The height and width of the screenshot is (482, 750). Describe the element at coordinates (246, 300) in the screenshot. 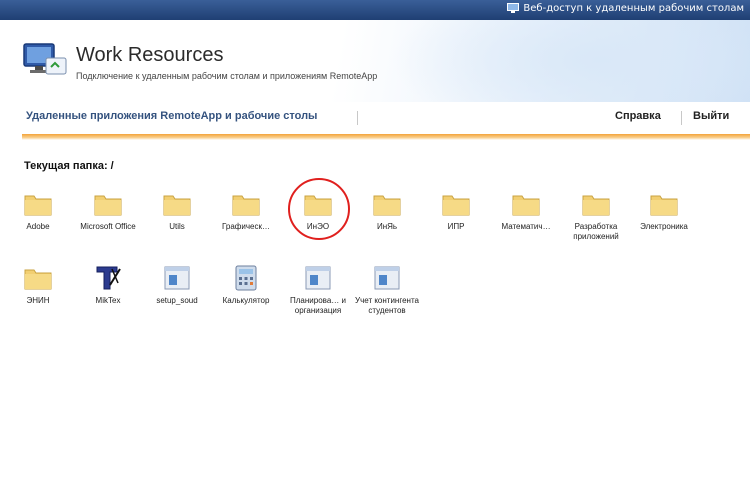

I see `item-label: Калькулятор` at that location.